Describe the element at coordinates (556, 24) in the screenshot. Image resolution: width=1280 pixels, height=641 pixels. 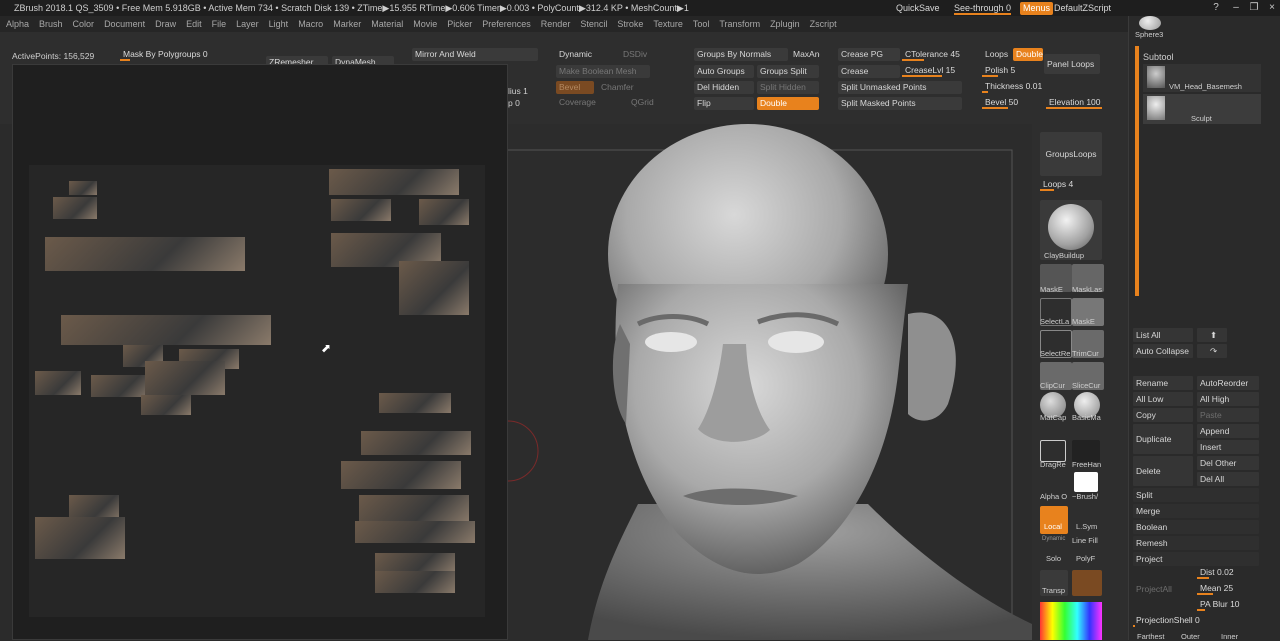
I see `menu-render: Render` at that location.